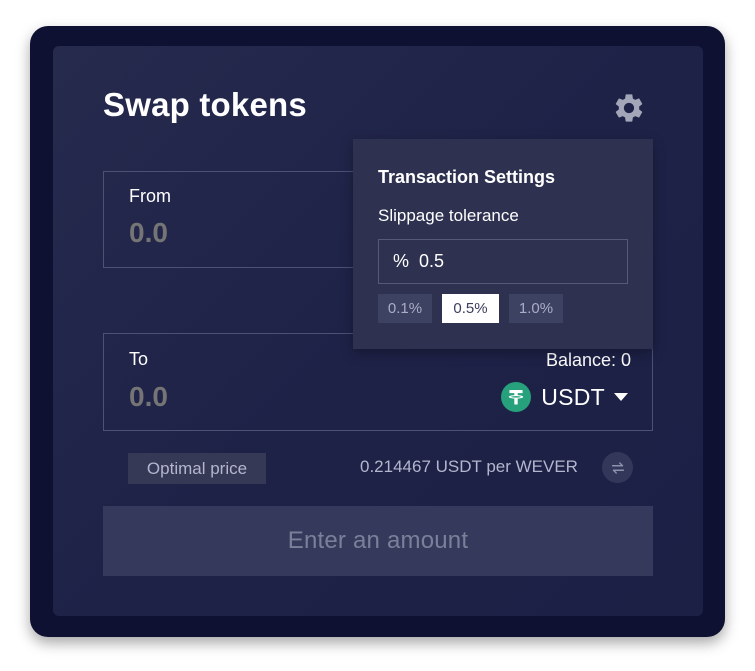 The image size is (755, 671). What do you see at coordinates (588, 360) in the screenshot?
I see `balance-label: Balance: 0` at bounding box center [588, 360].